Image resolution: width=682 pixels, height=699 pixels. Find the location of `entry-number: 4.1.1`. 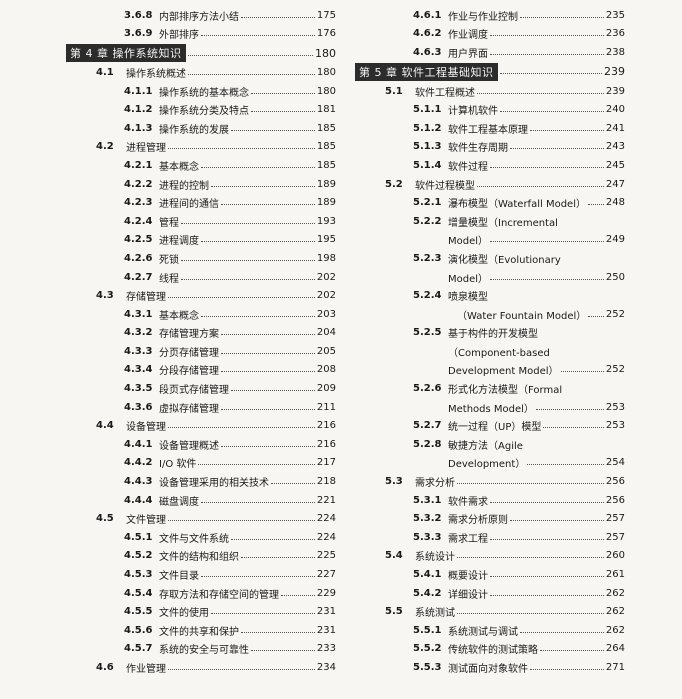

entry-number: 4.1.1 is located at coordinates (138, 91).